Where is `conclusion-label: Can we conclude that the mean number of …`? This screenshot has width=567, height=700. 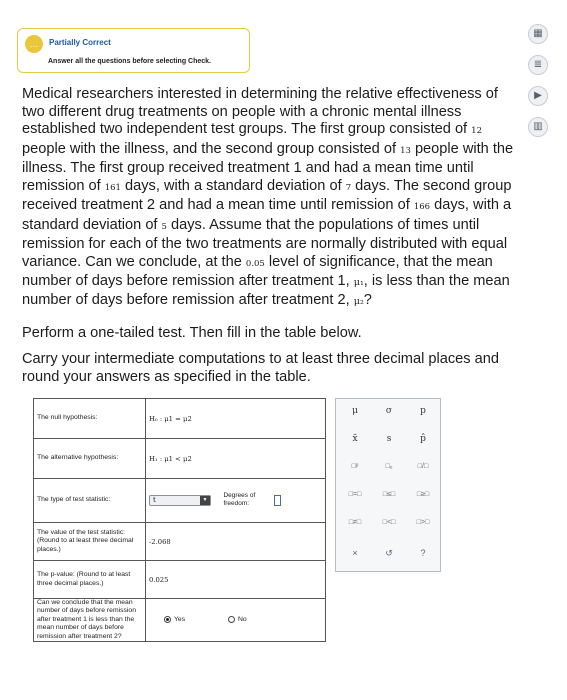
conclusion-label: Can we conclude that the mean number of … is located at coordinates (89, 620).